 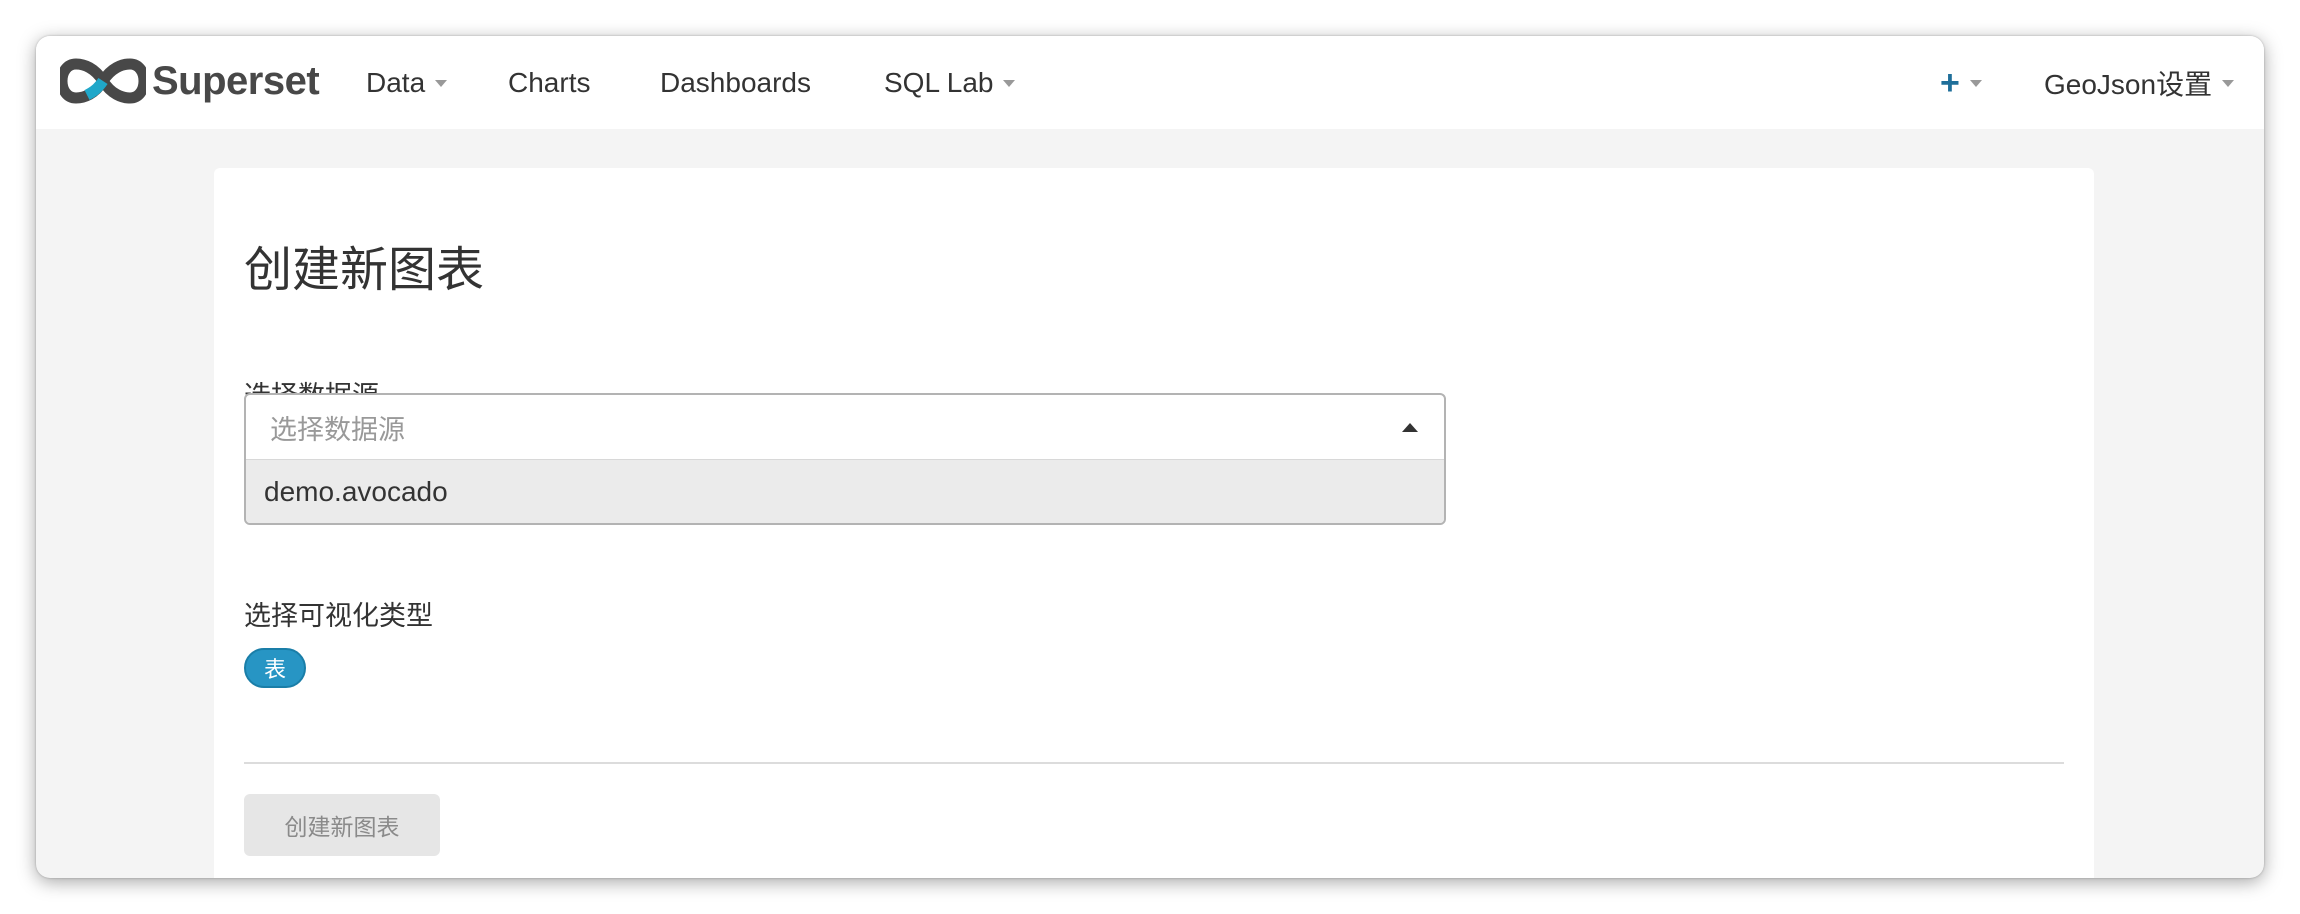 I want to click on viz-type-table-button: 表, so click(x=275, y=668).